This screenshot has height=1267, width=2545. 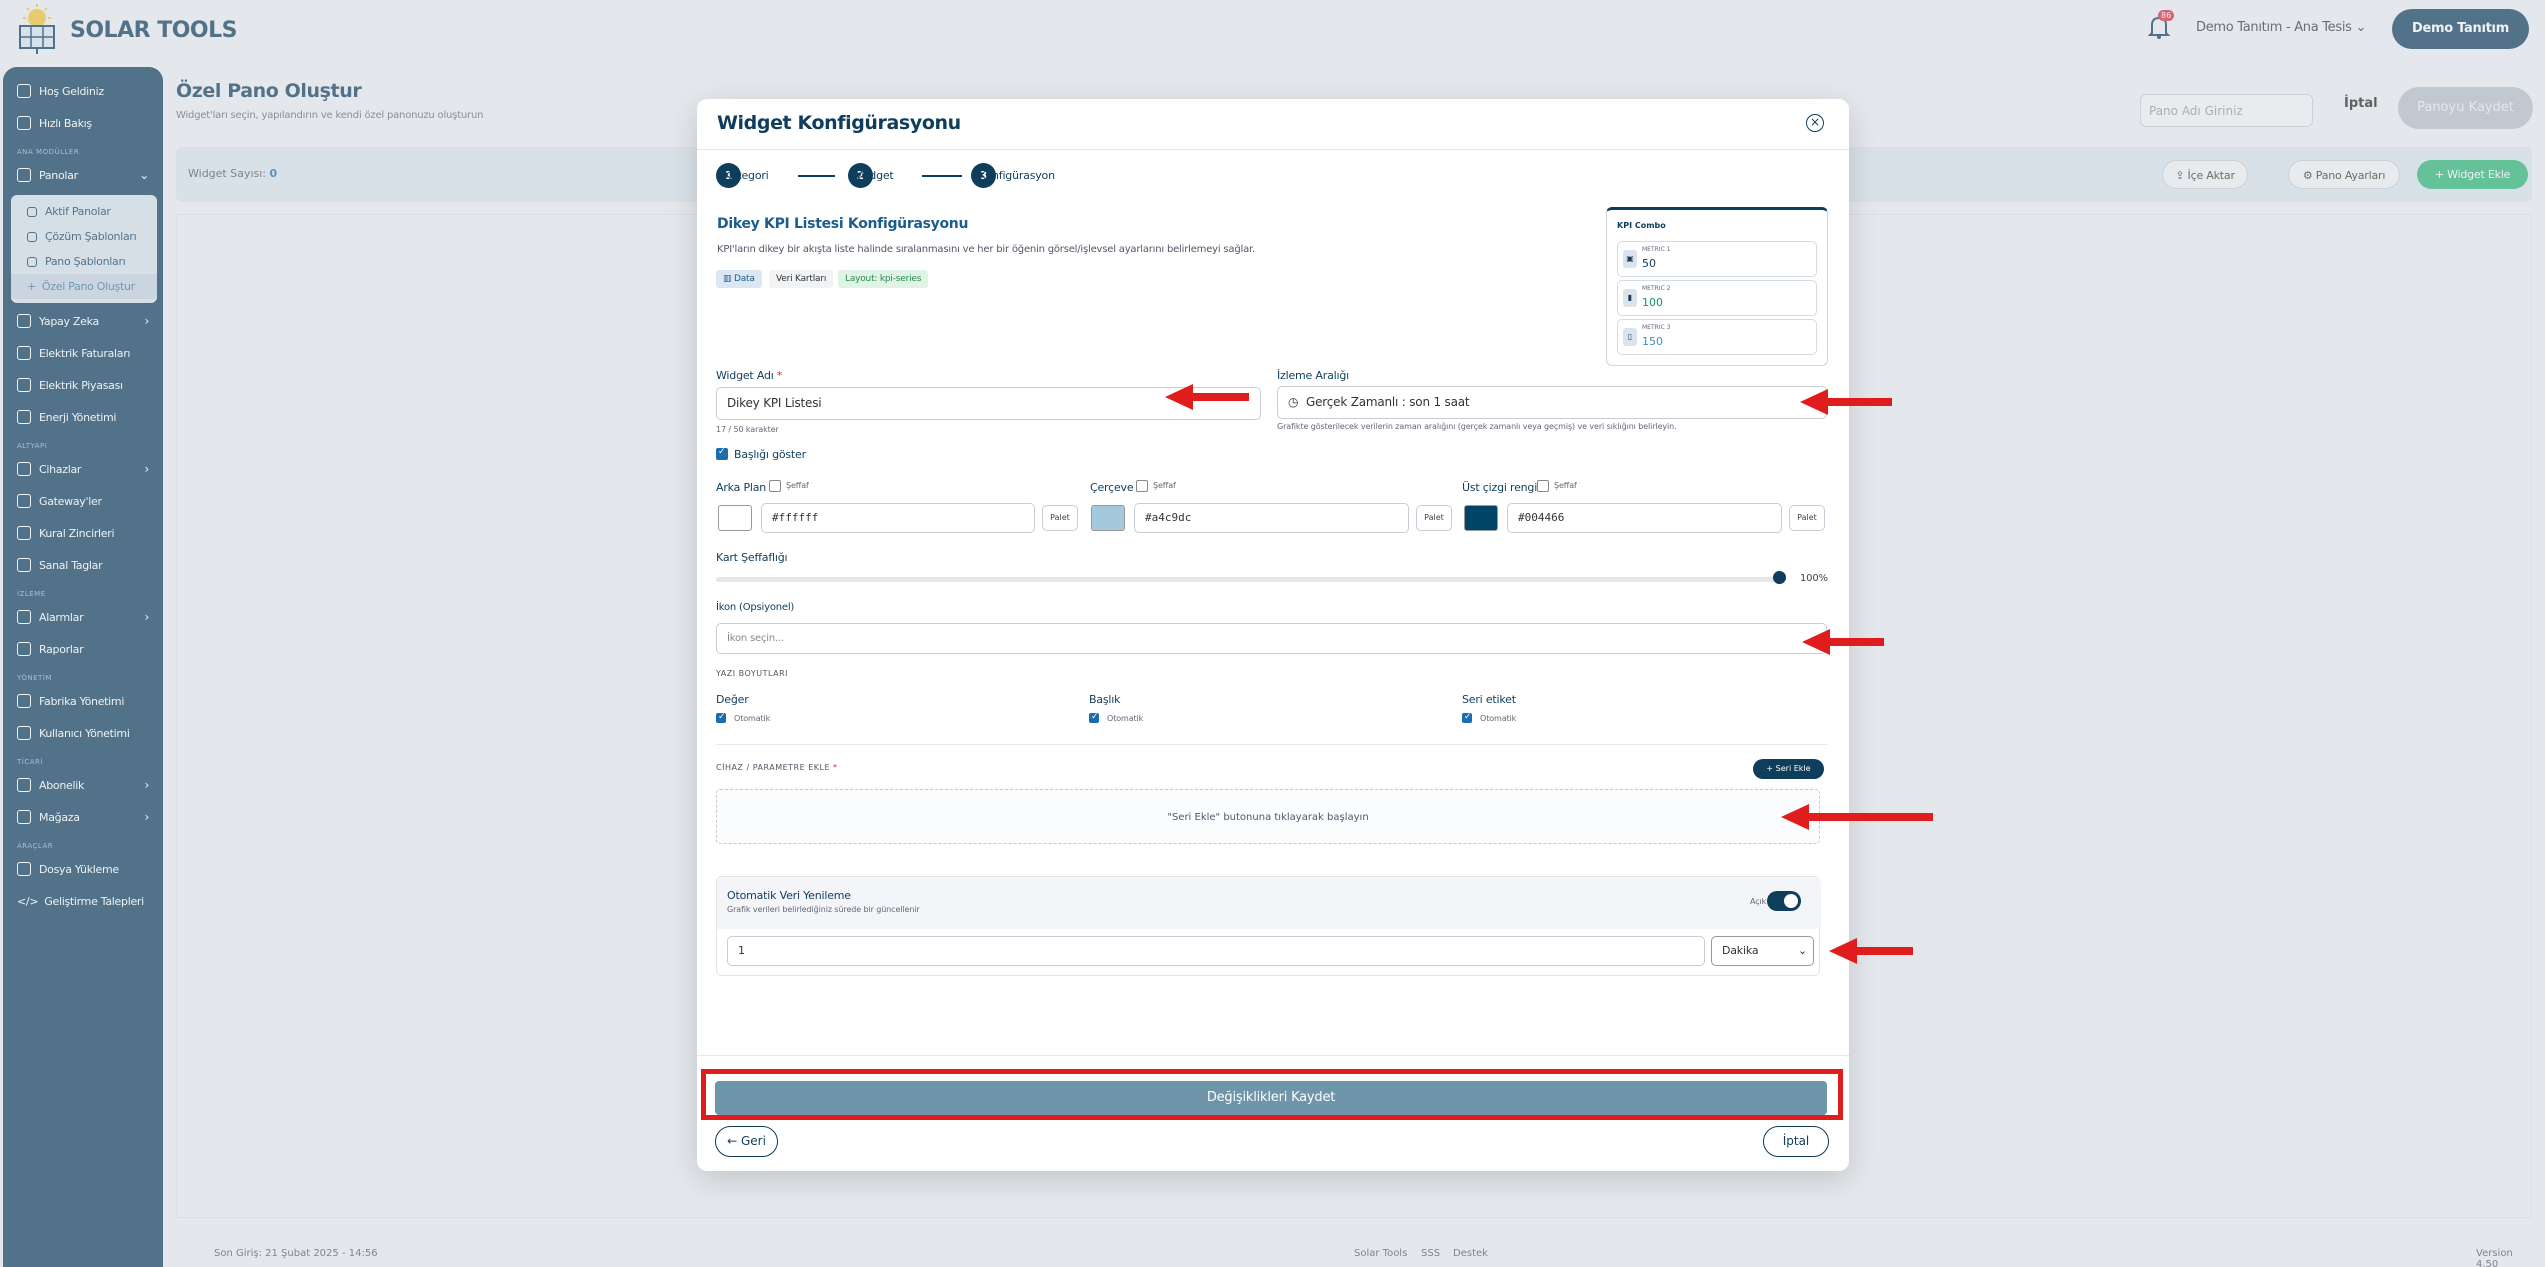 I want to click on back-button: ← Geri, so click(x=746, y=1141).